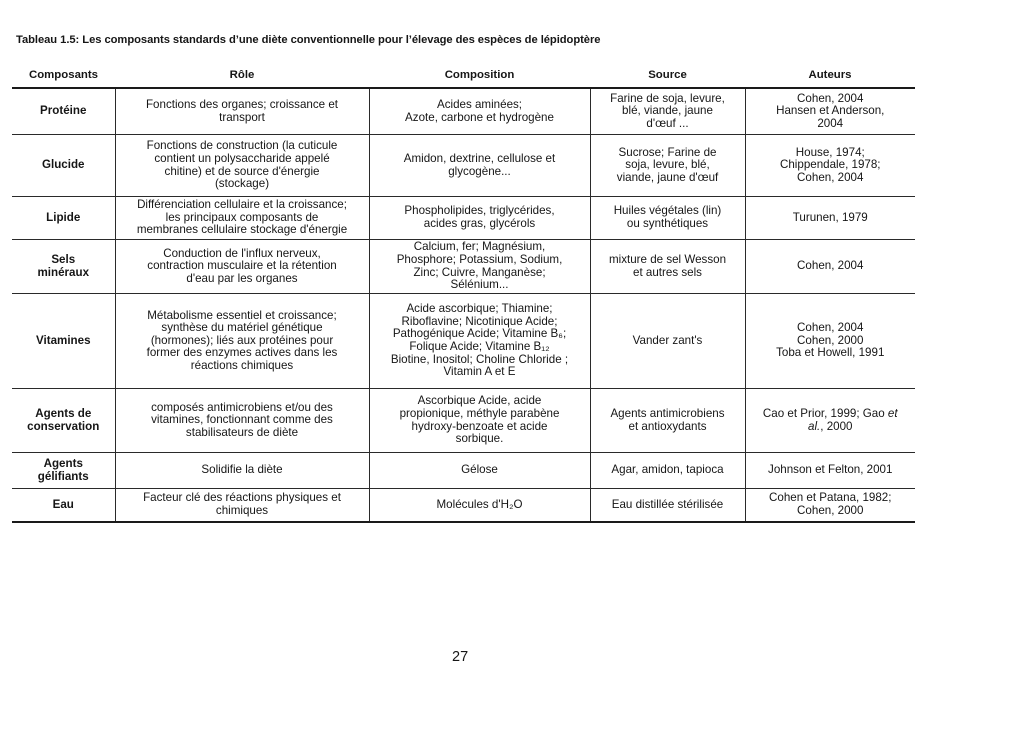  I want to click on cell-composant: Glucide, so click(63, 165).